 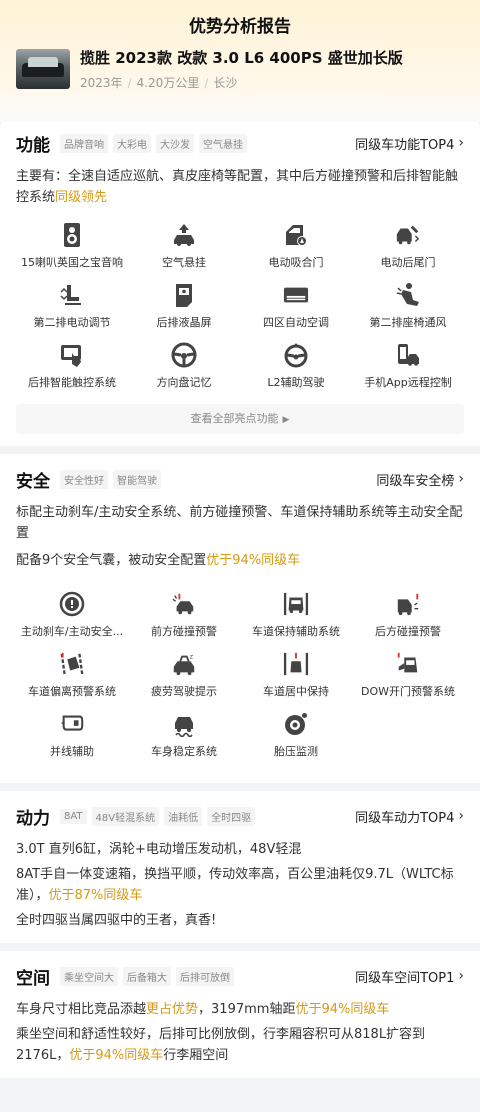 I want to click on page-title: 优势分析报告, so click(x=240, y=27).